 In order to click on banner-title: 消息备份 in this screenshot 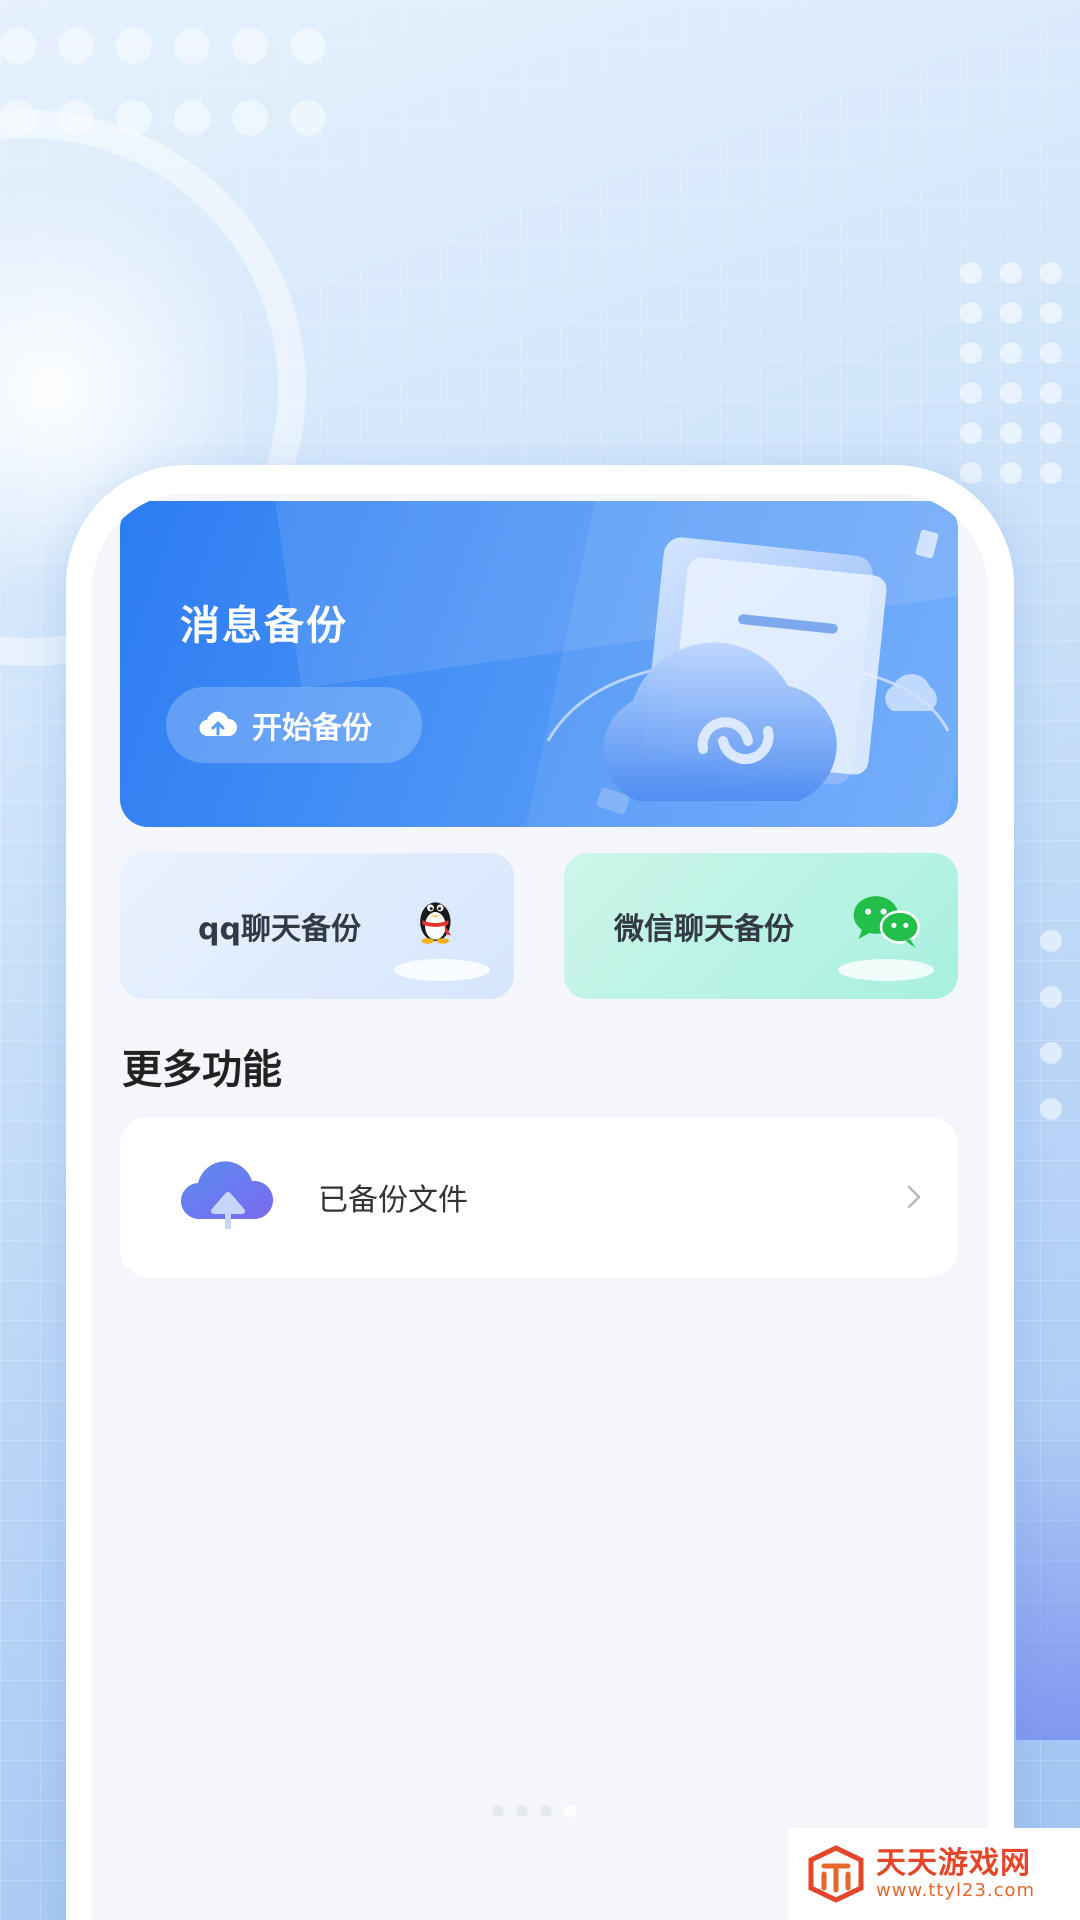, I will do `click(264, 626)`.